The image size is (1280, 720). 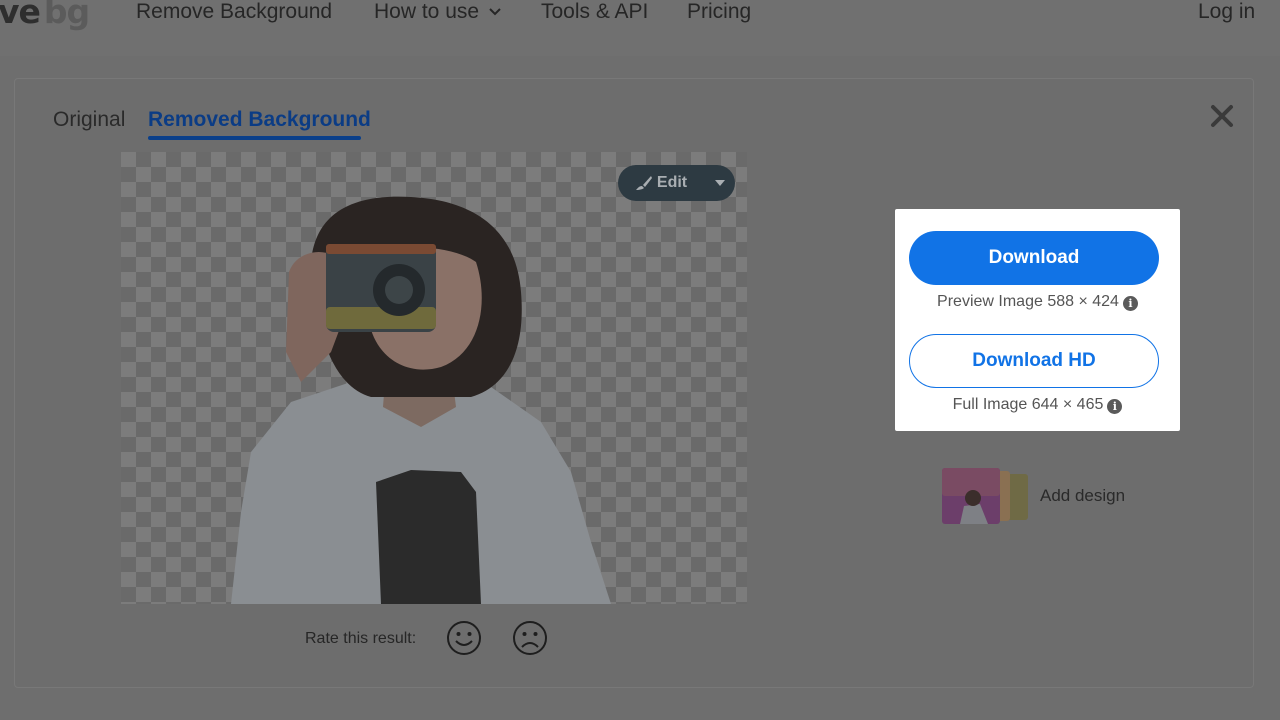 I want to click on logo: ve bg, so click(x=45, y=16).